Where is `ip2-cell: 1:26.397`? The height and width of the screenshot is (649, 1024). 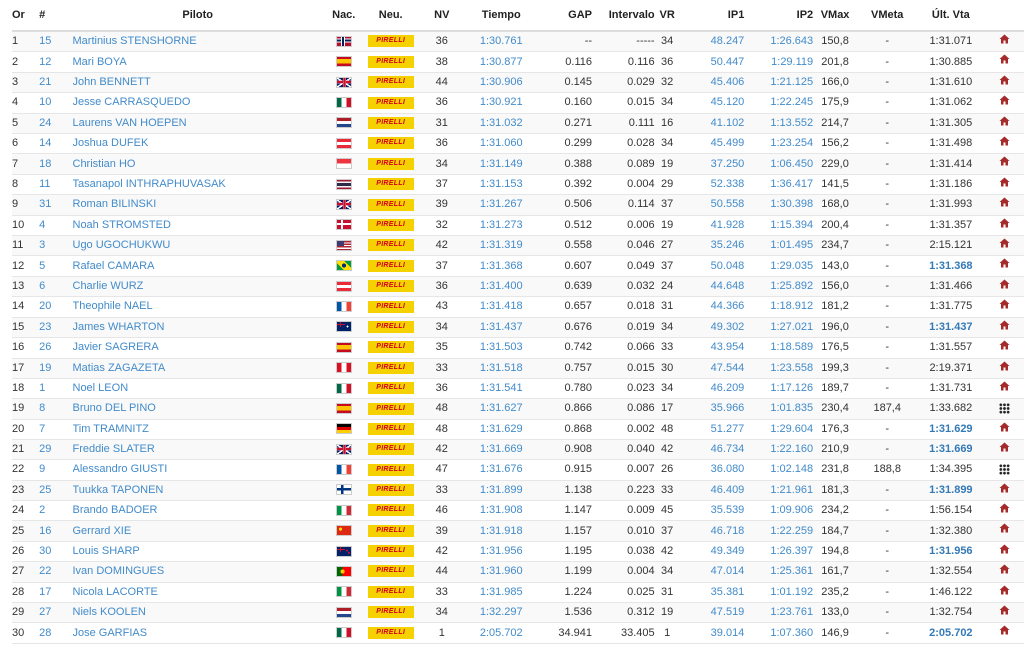 ip2-cell: 1:26.397 is located at coordinates (779, 552).